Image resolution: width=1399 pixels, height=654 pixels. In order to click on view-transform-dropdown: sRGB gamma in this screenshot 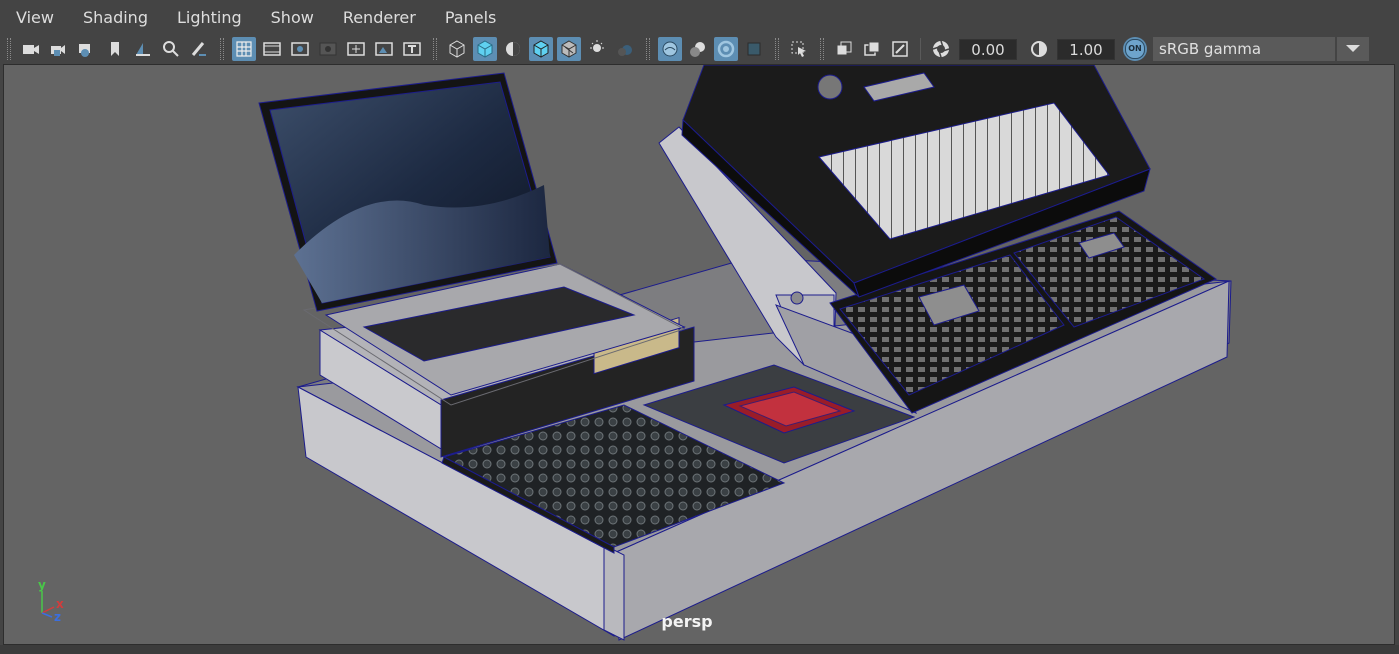, I will do `click(1244, 49)`.